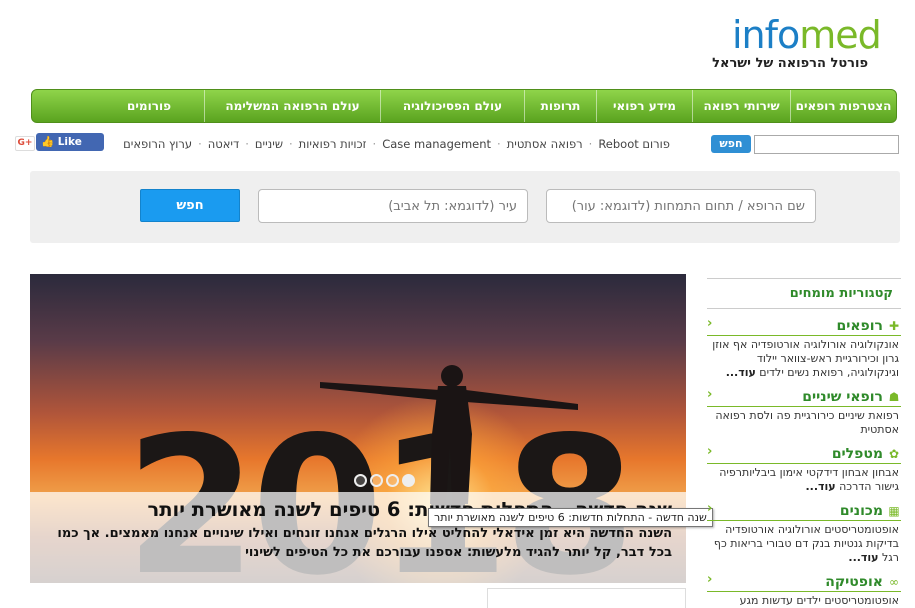 The width and height of the screenshot is (915, 608). What do you see at coordinates (269, 145) in the screenshot?
I see `secondary-link-4: שיניים` at bounding box center [269, 145].